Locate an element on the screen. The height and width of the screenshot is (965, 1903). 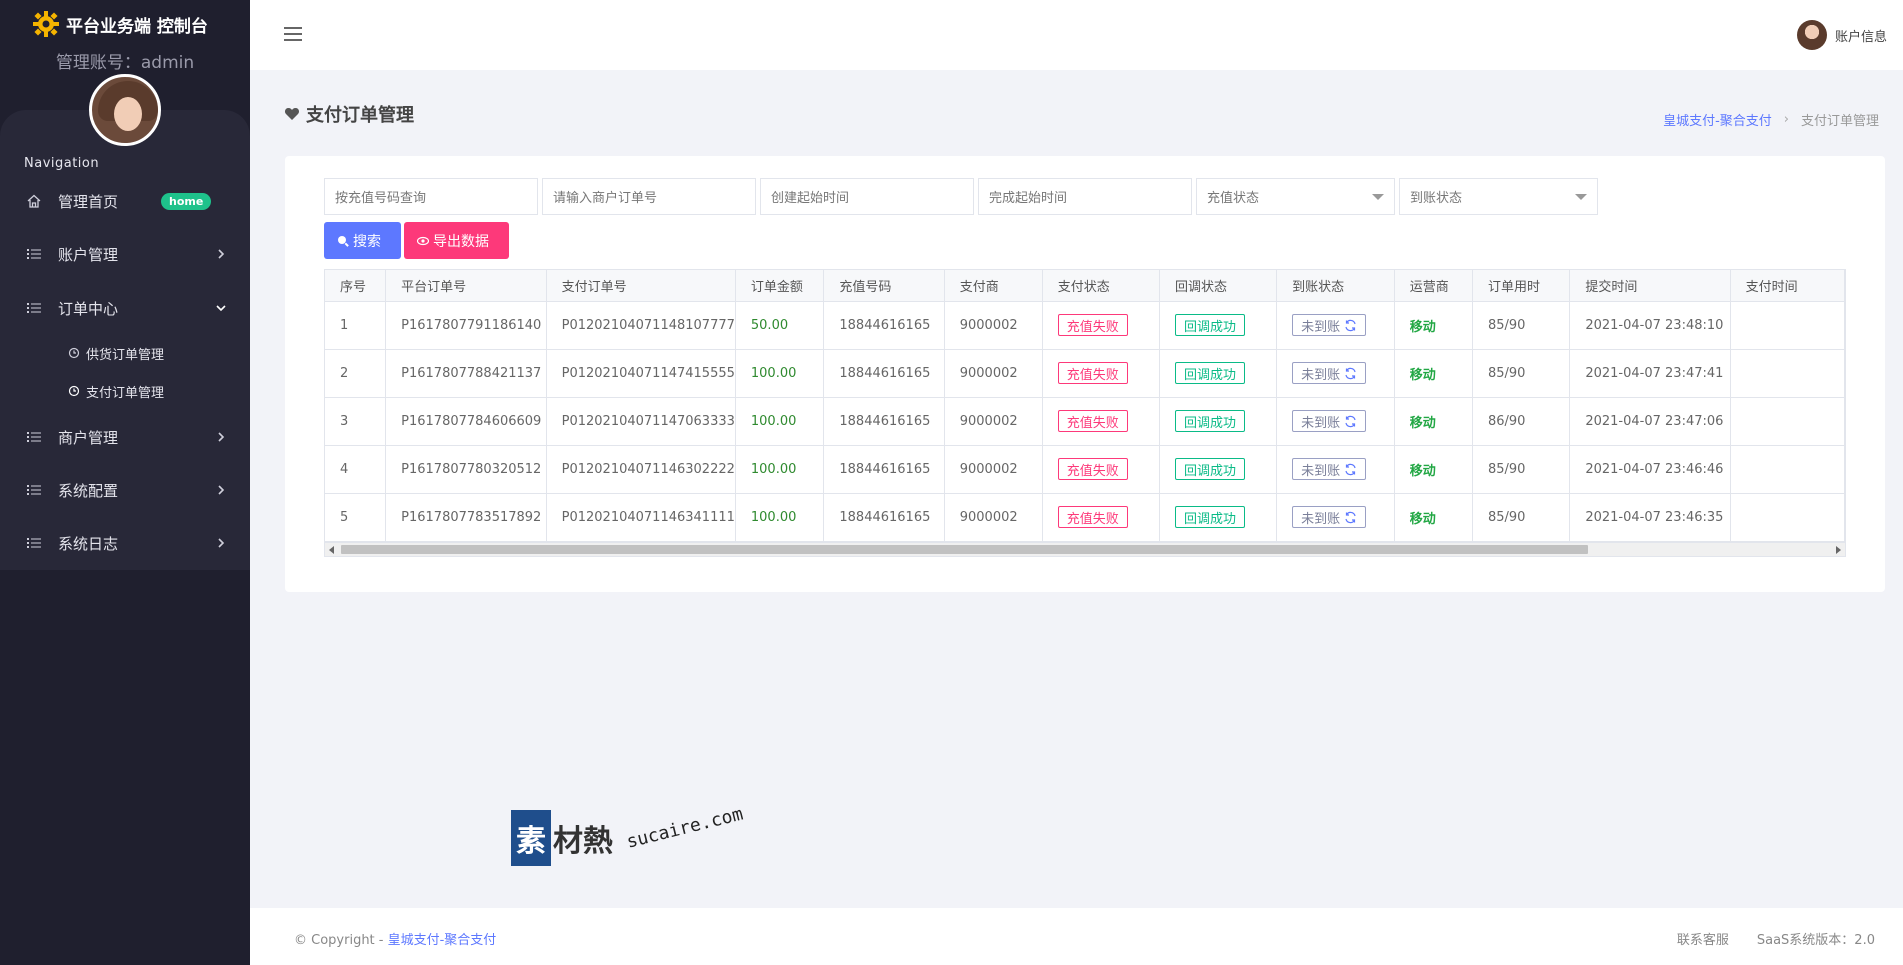
copyright: © Copyright - 皇城支付-聚合支付 is located at coordinates (395, 938).